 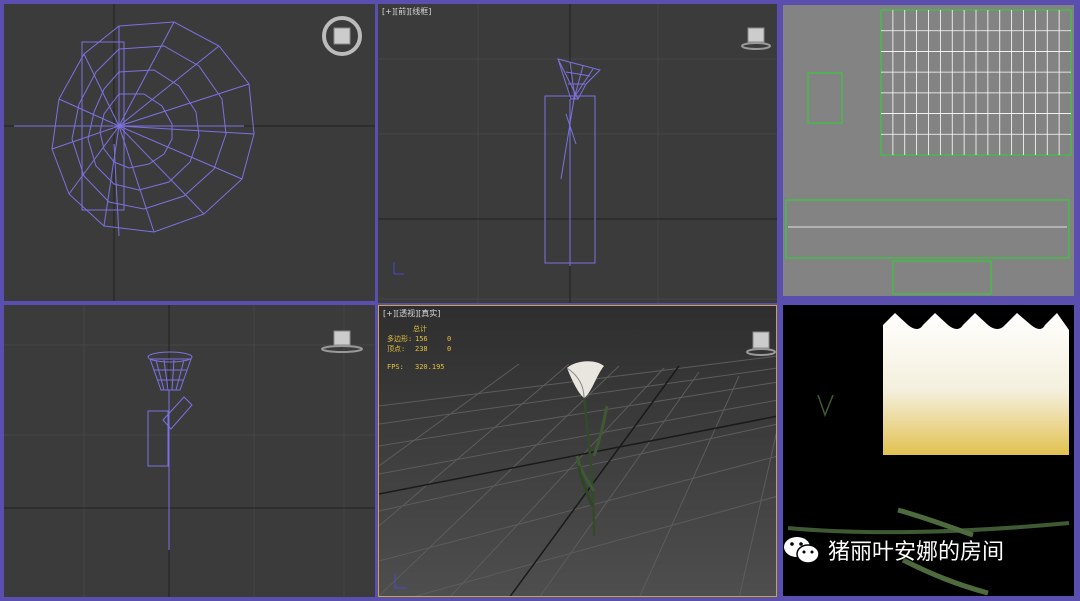 I want to click on stats-polygons-label: 多边形:, so click(x=400, y=339).